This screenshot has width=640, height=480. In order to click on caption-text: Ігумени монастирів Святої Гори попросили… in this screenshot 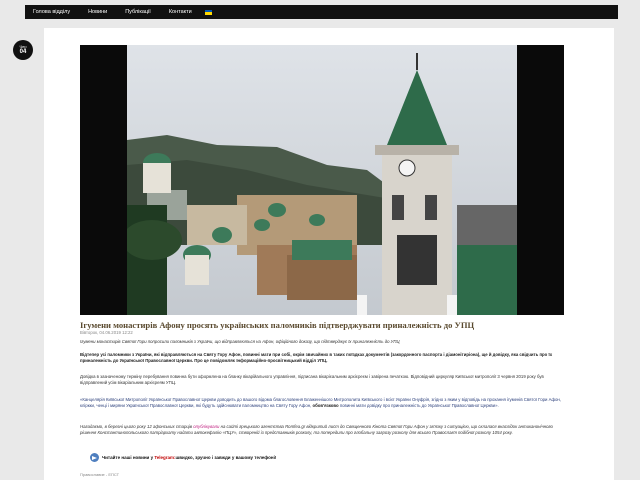, I will do `click(240, 341)`.